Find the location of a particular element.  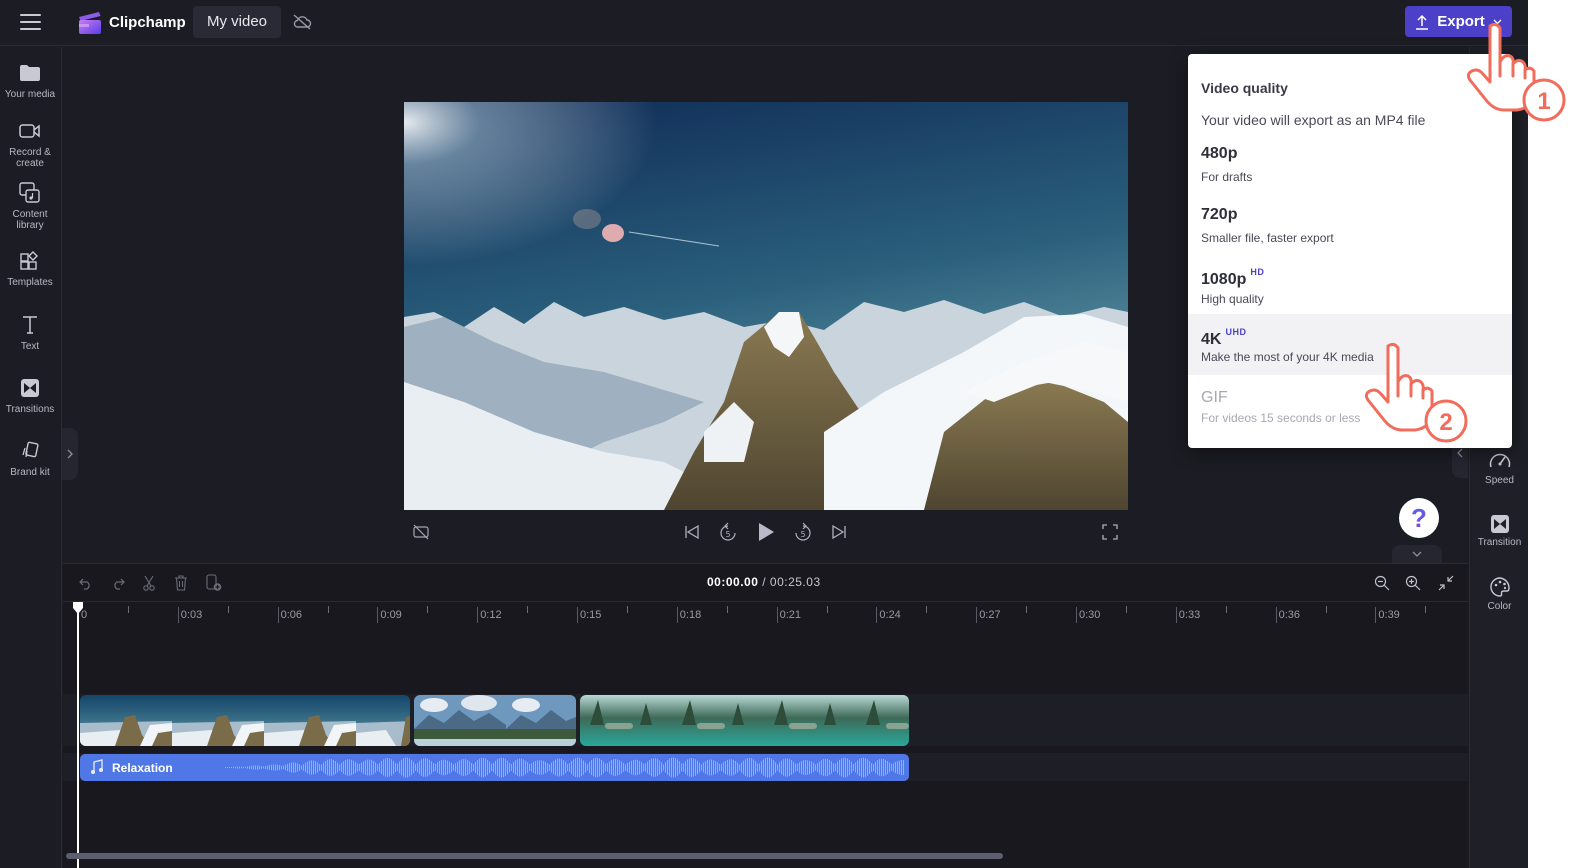

undo-button is located at coordinates (86, 583).